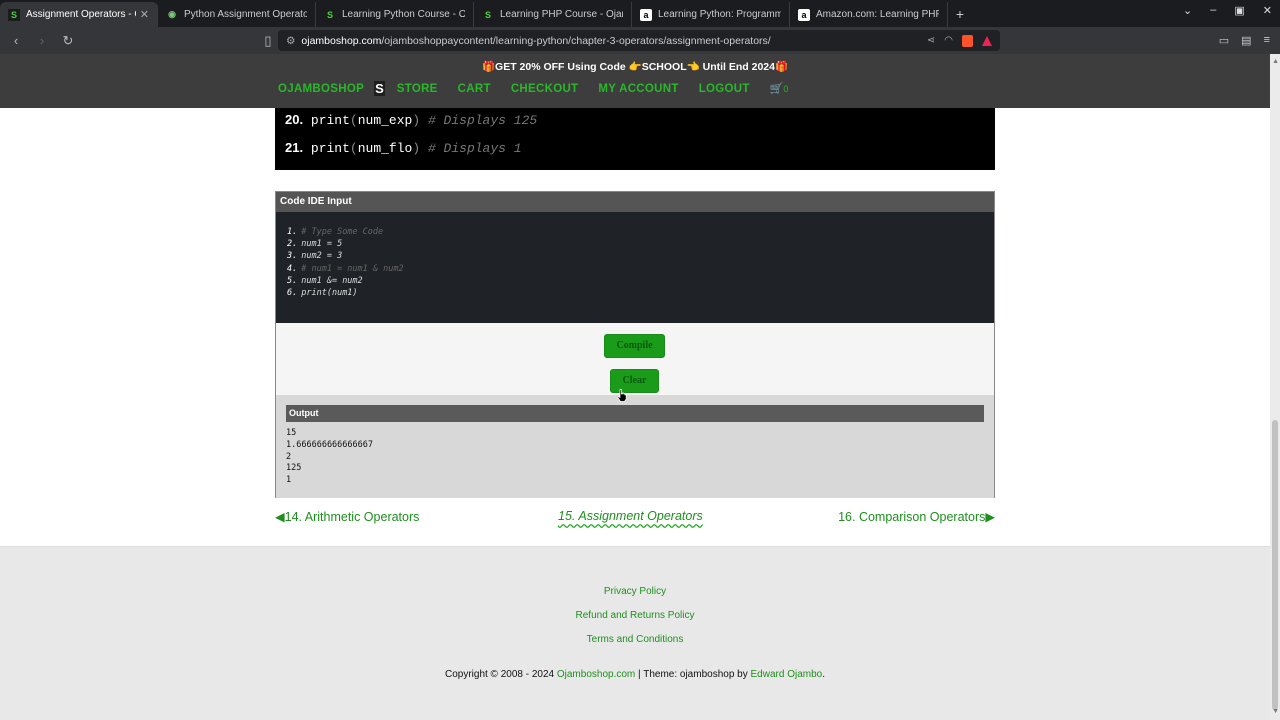 This screenshot has width=1280, height=720. What do you see at coordinates (823, 674) in the screenshot?
I see `copyright-text: .` at bounding box center [823, 674].